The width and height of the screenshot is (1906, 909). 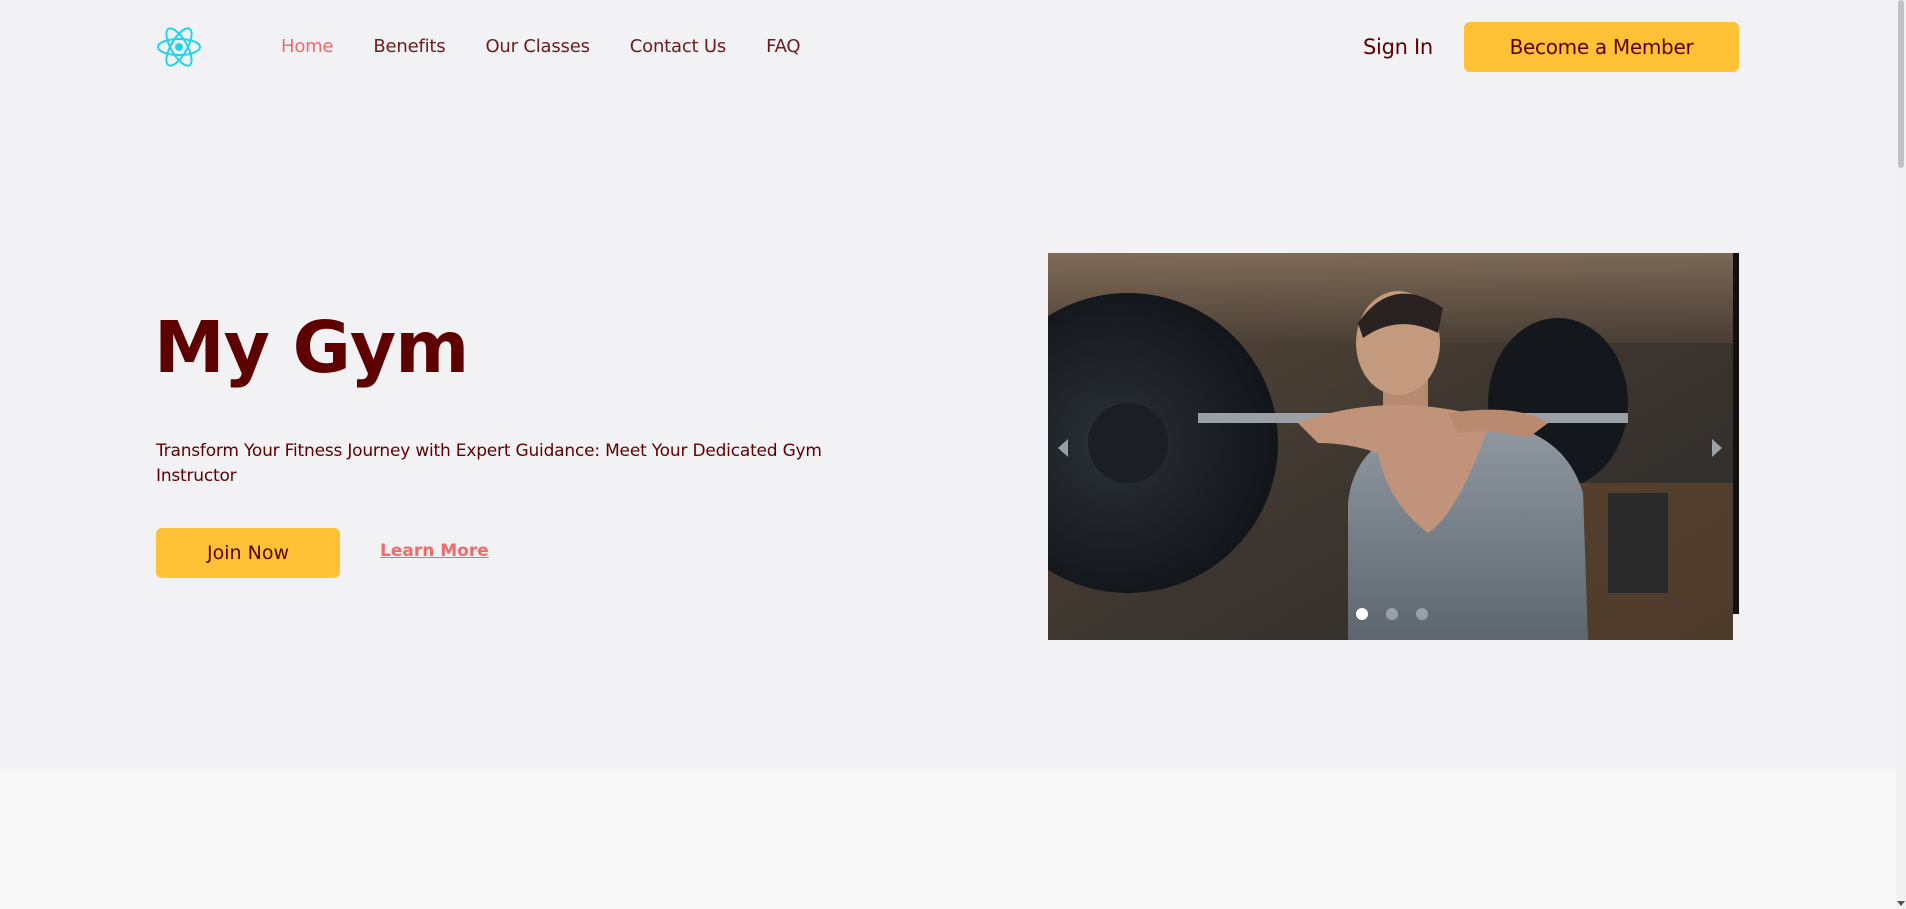 I want to click on chevron-left-icon, so click(x=1063, y=448).